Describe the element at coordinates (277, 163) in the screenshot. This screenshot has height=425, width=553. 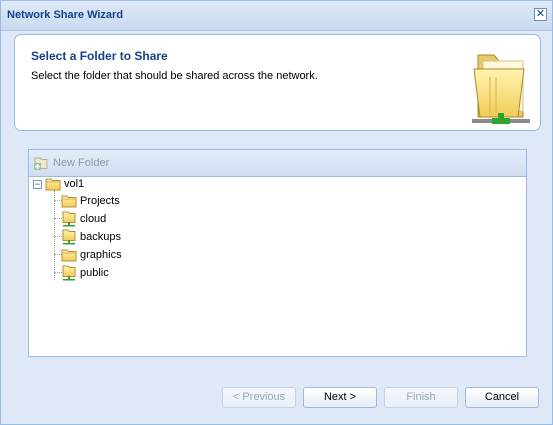
I see `tree-toolbar: New Folder` at that location.